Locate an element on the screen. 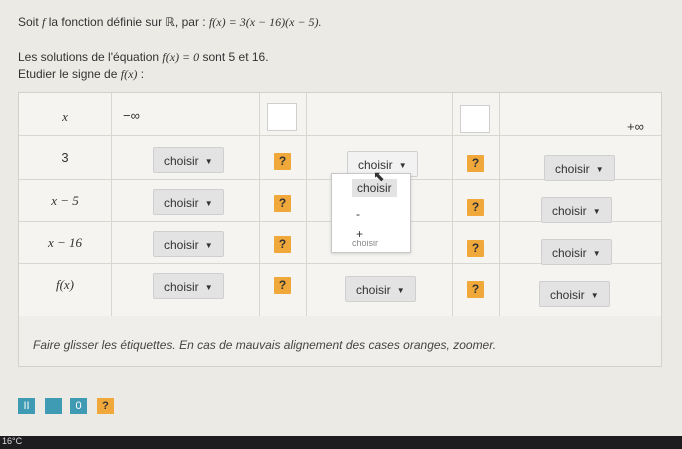 This screenshot has width=682, height=449. sign-dropdown-list: choisir - + choisir is located at coordinates (371, 213).